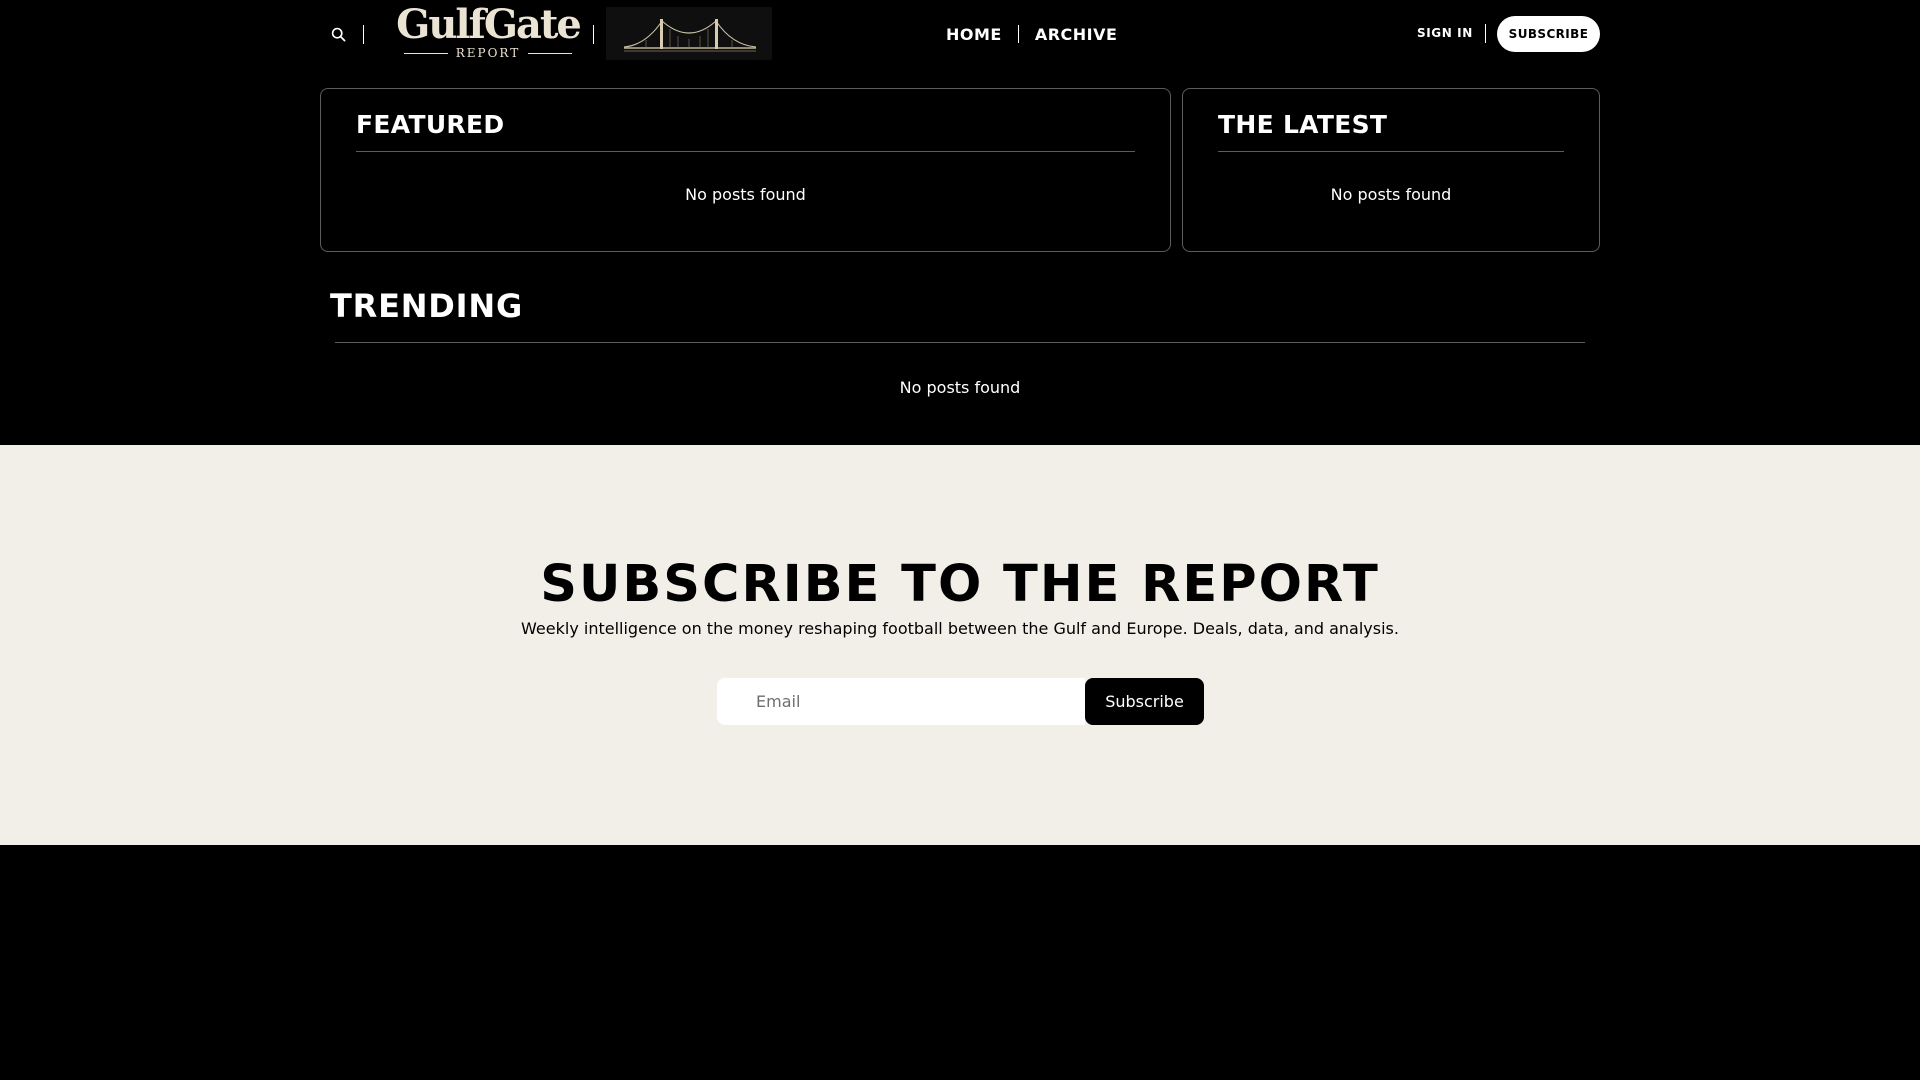  I want to click on trending-title: TRENDING, so click(427, 306).